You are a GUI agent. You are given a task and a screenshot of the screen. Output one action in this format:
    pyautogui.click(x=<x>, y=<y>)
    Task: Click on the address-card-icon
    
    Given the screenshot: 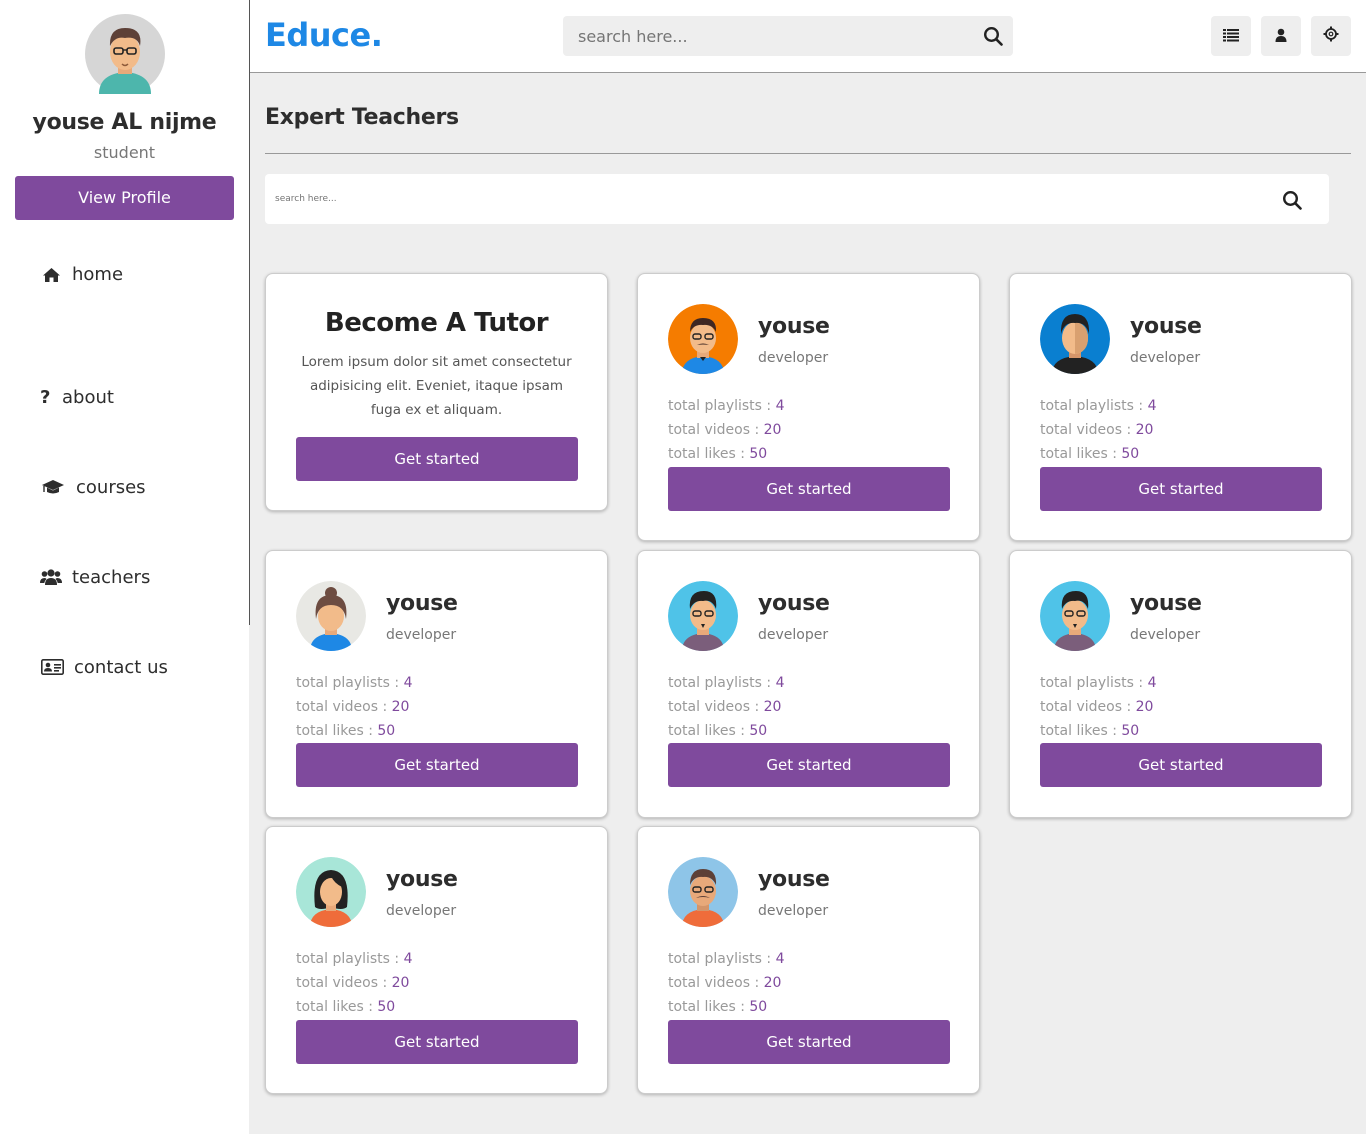 What is the action you would take?
    pyautogui.click(x=52, y=667)
    